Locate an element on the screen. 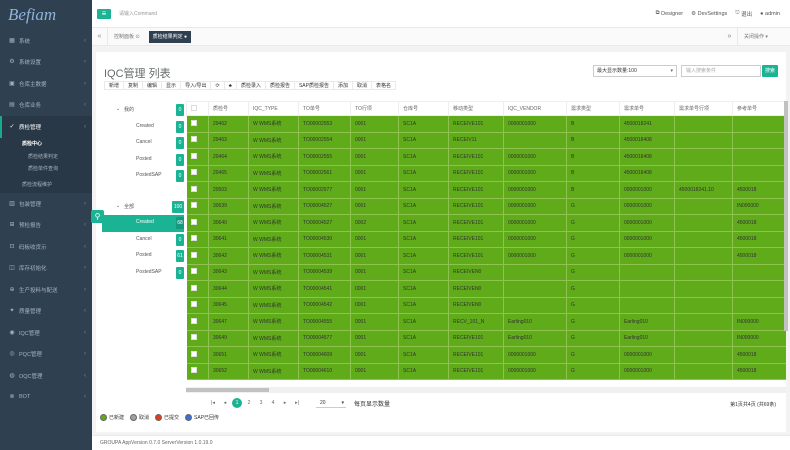 This screenshot has height=450, width=790. tree-node: Created 68 is located at coordinates (143, 223).